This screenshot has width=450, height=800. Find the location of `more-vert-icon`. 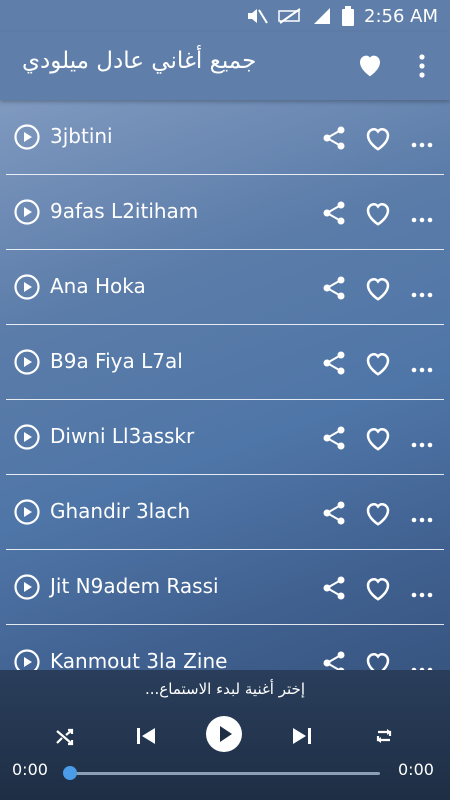

more-vert-icon is located at coordinates (422, 66).